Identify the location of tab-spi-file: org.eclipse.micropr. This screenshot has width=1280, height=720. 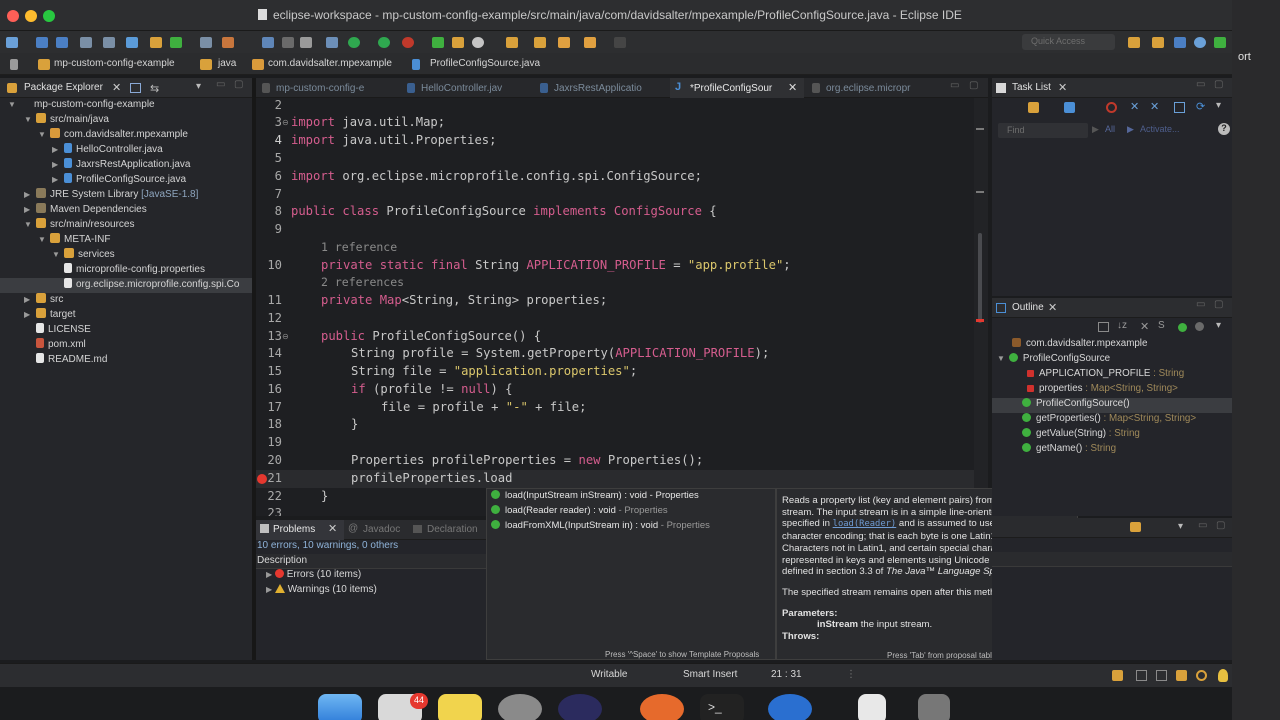
(870, 88).